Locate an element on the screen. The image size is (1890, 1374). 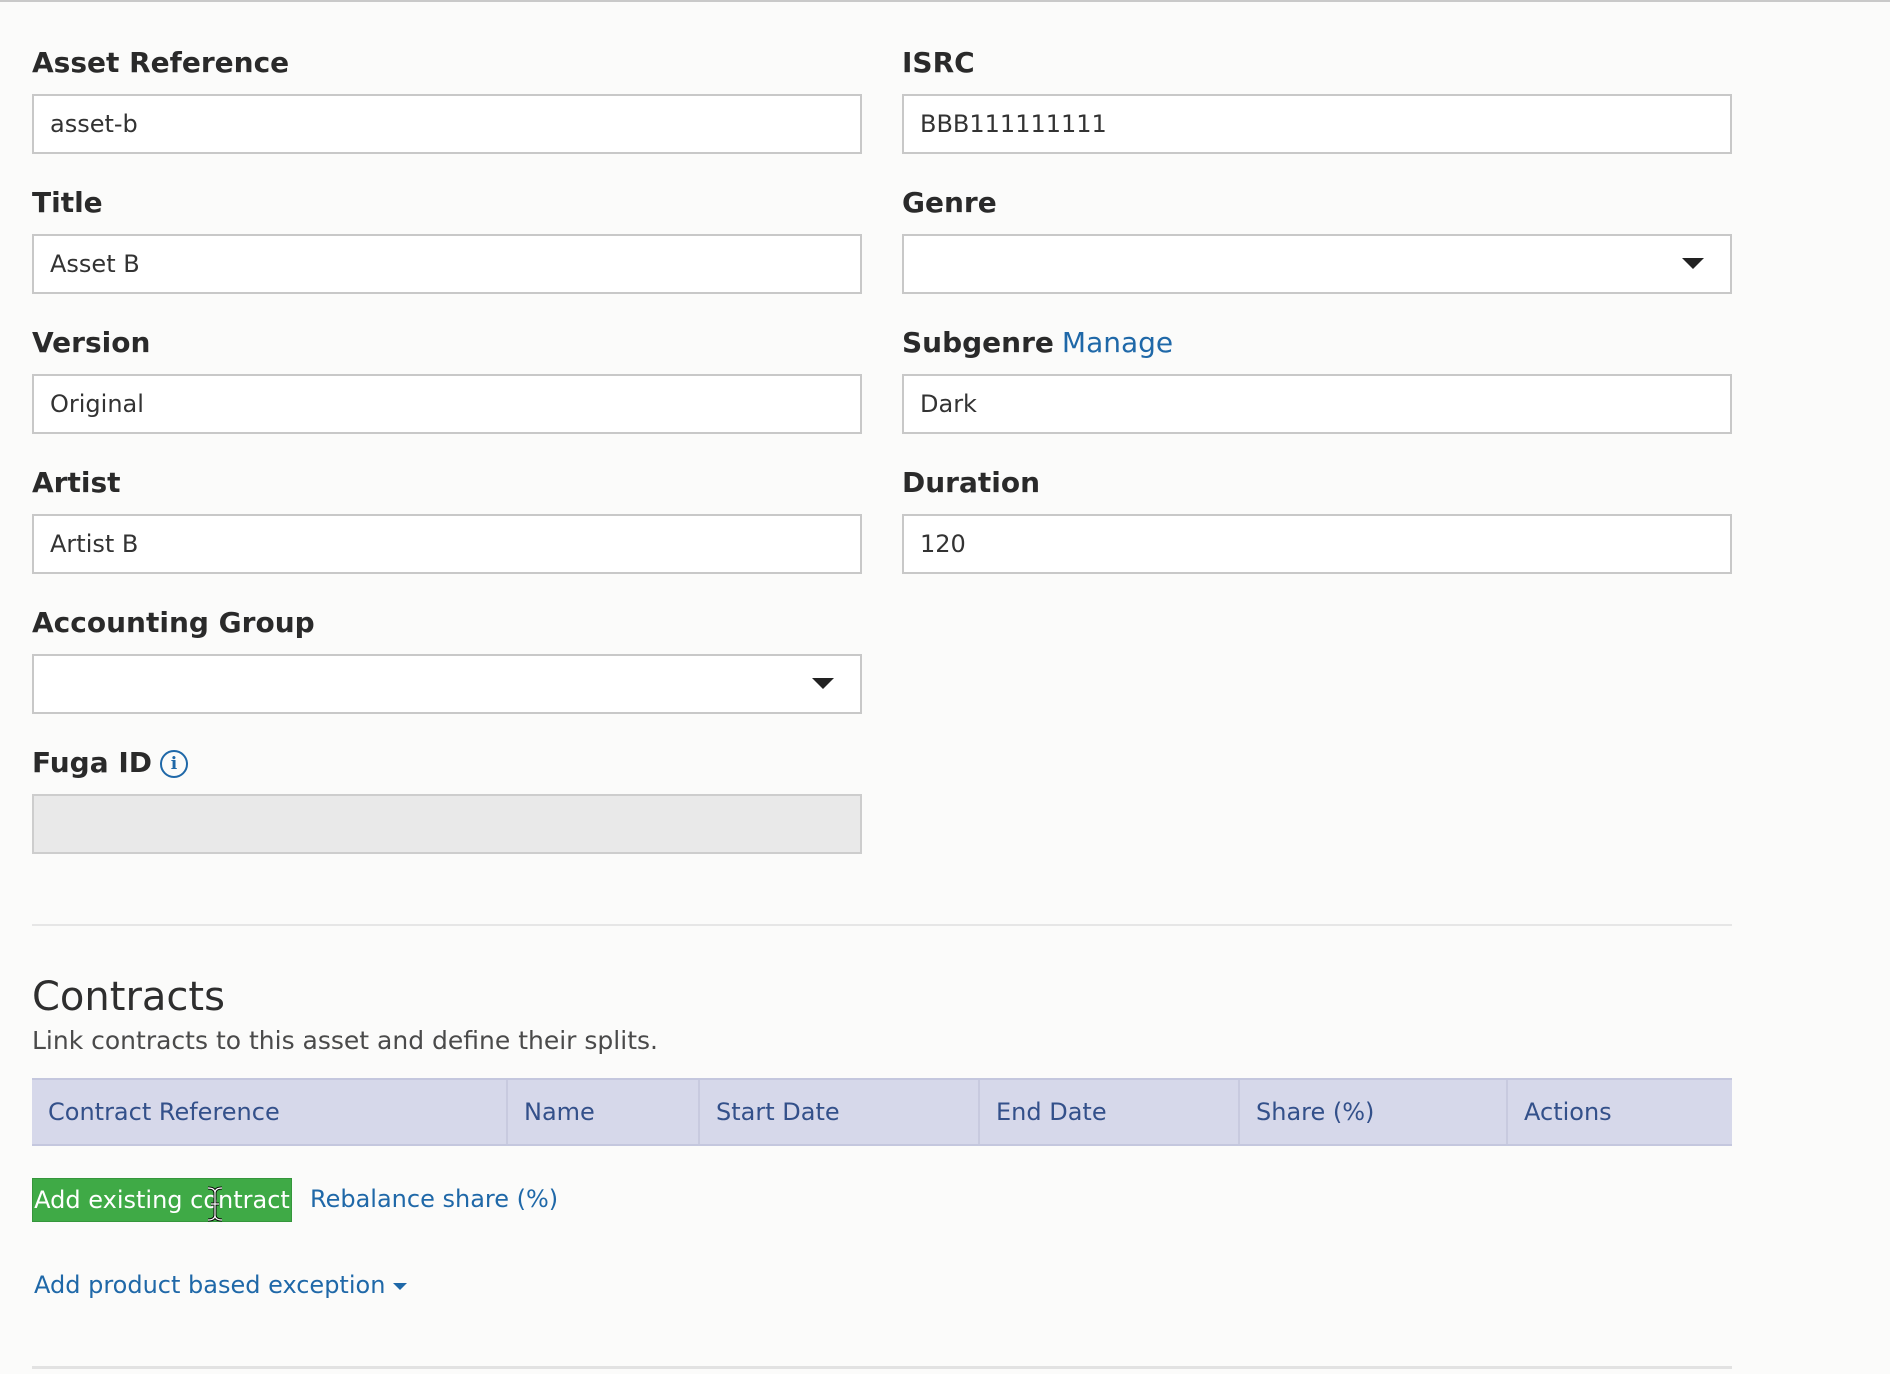
asset-reference-label: Asset Reference is located at coordinates (161, 62).